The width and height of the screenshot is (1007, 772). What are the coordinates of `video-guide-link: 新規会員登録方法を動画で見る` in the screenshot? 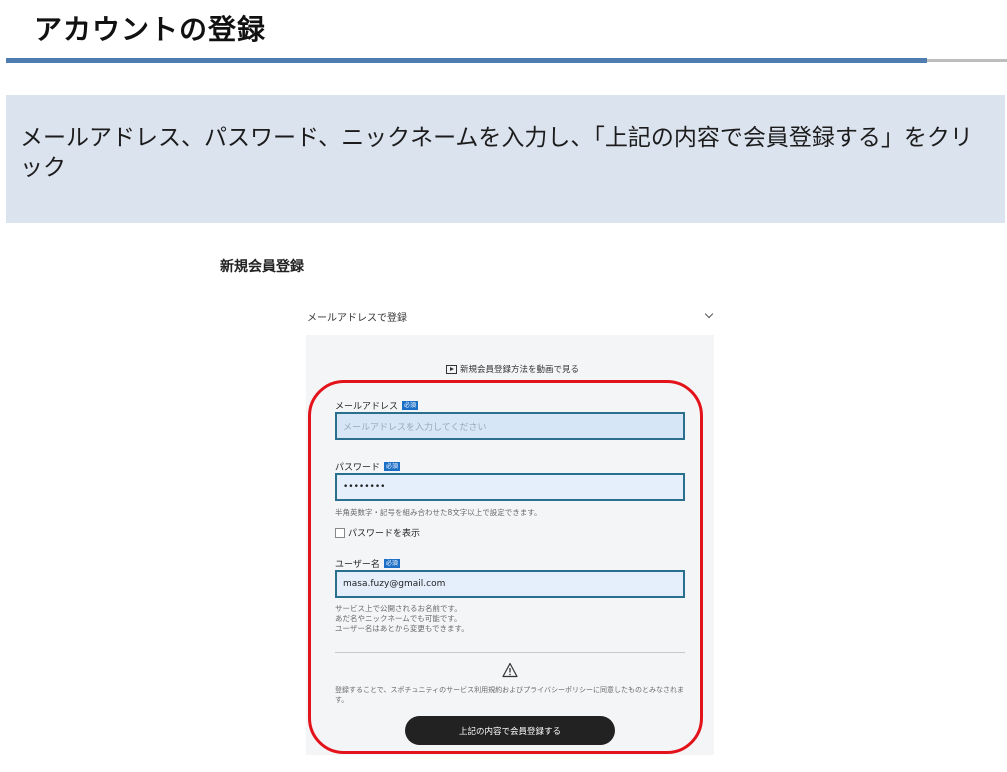 It's located at (512, 369).